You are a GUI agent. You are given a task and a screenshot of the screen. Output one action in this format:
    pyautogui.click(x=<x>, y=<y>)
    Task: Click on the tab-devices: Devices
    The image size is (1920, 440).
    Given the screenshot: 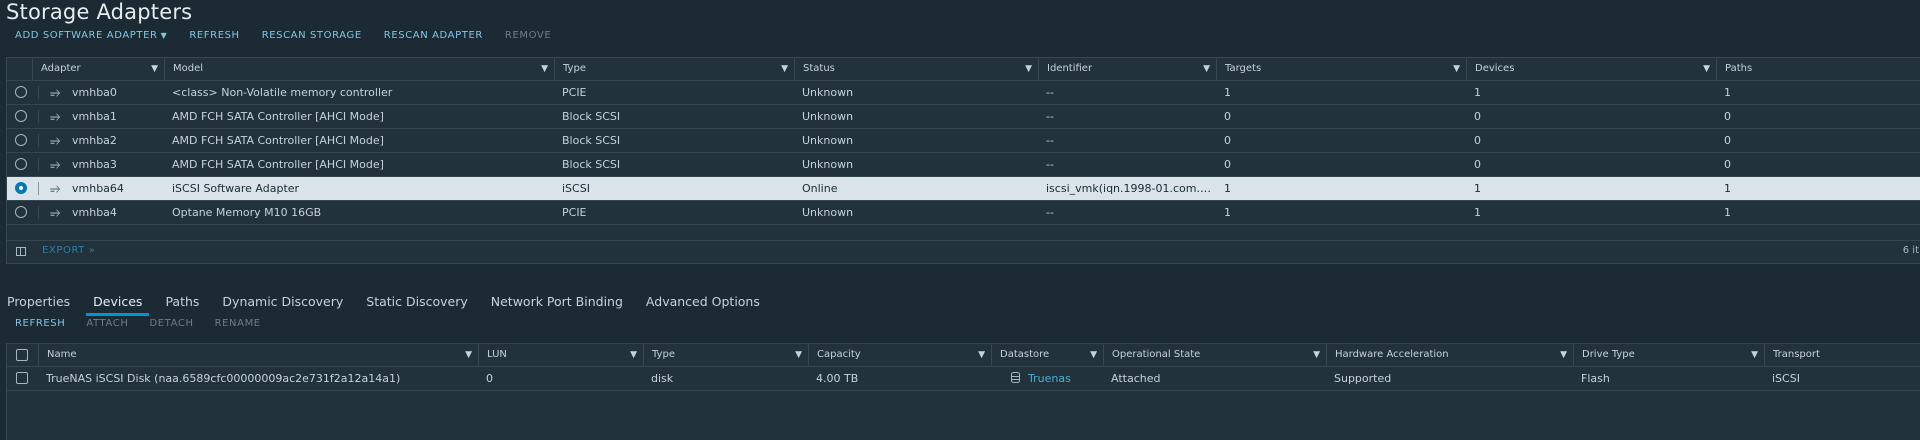 What is the action you would take?
    pyautogui.click(x=118, y=304)
    